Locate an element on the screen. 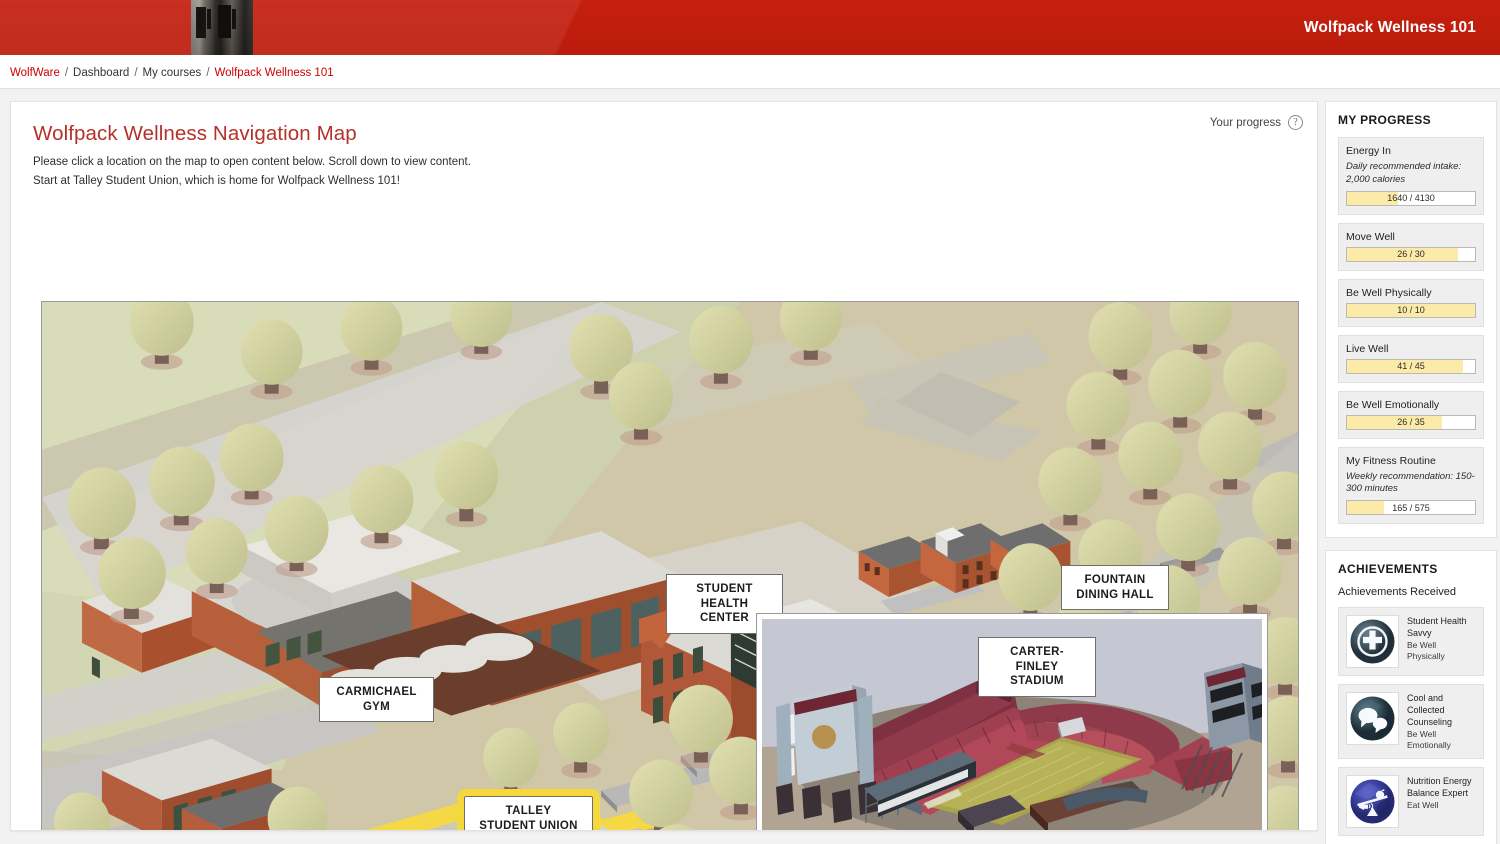 The image size is (1500, 844). progress-item-name: Live Well is located at coordinates (1367, 348).